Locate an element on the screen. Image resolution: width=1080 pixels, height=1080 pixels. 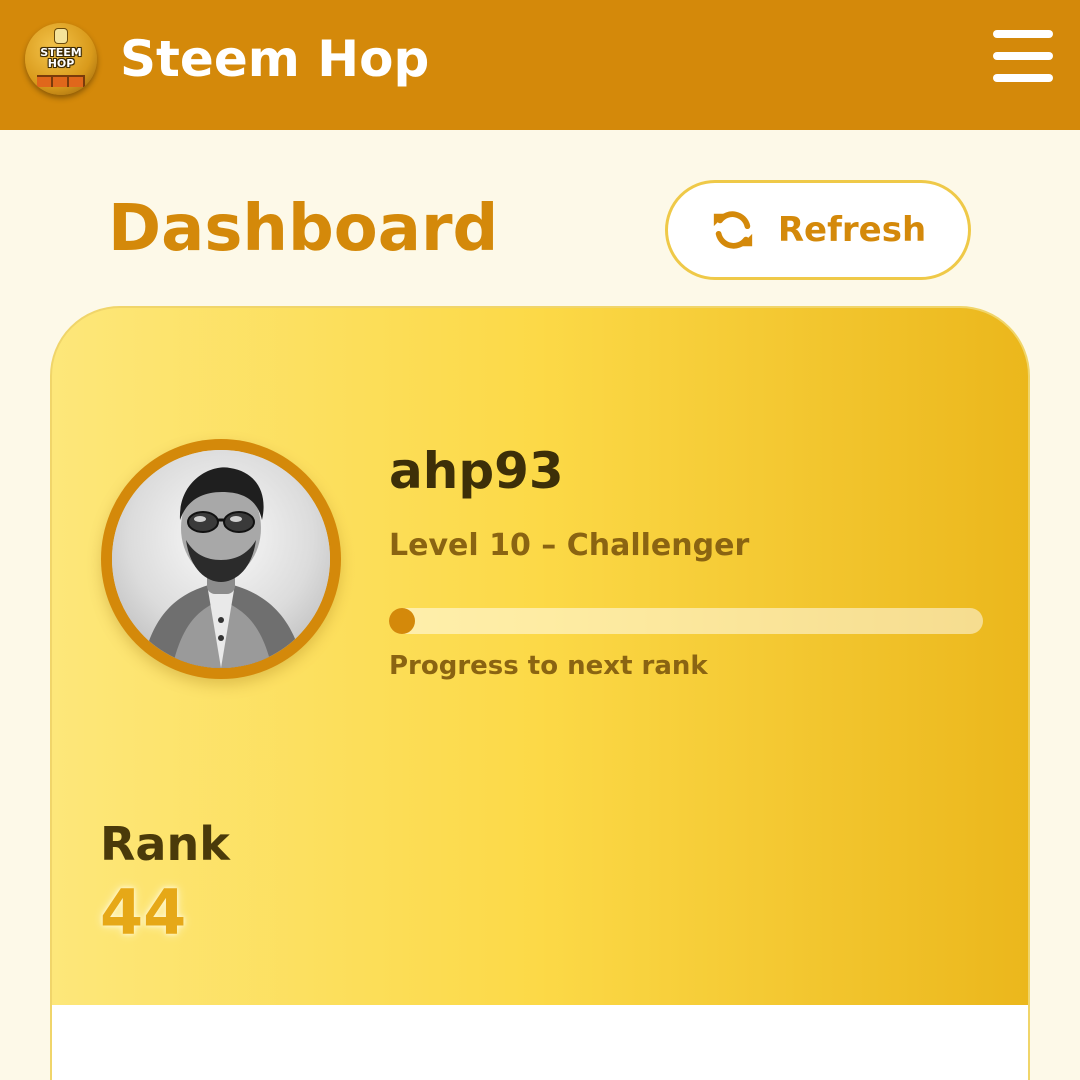
sync-arrows-icon is located at coordinates (733, 230).